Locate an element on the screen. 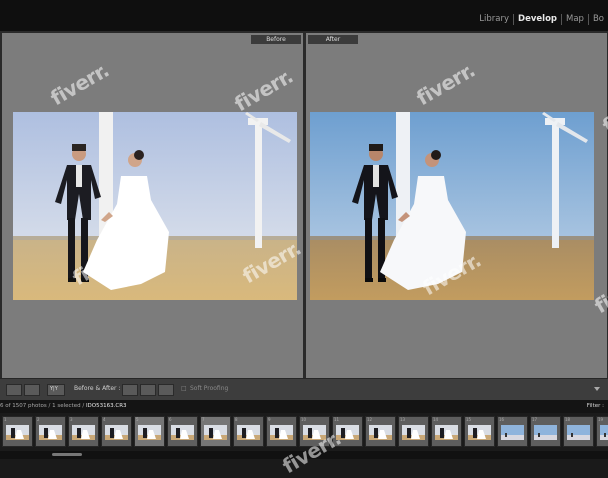  filmstrip-thumbnail: 4 is located at coordinates (116, 431).